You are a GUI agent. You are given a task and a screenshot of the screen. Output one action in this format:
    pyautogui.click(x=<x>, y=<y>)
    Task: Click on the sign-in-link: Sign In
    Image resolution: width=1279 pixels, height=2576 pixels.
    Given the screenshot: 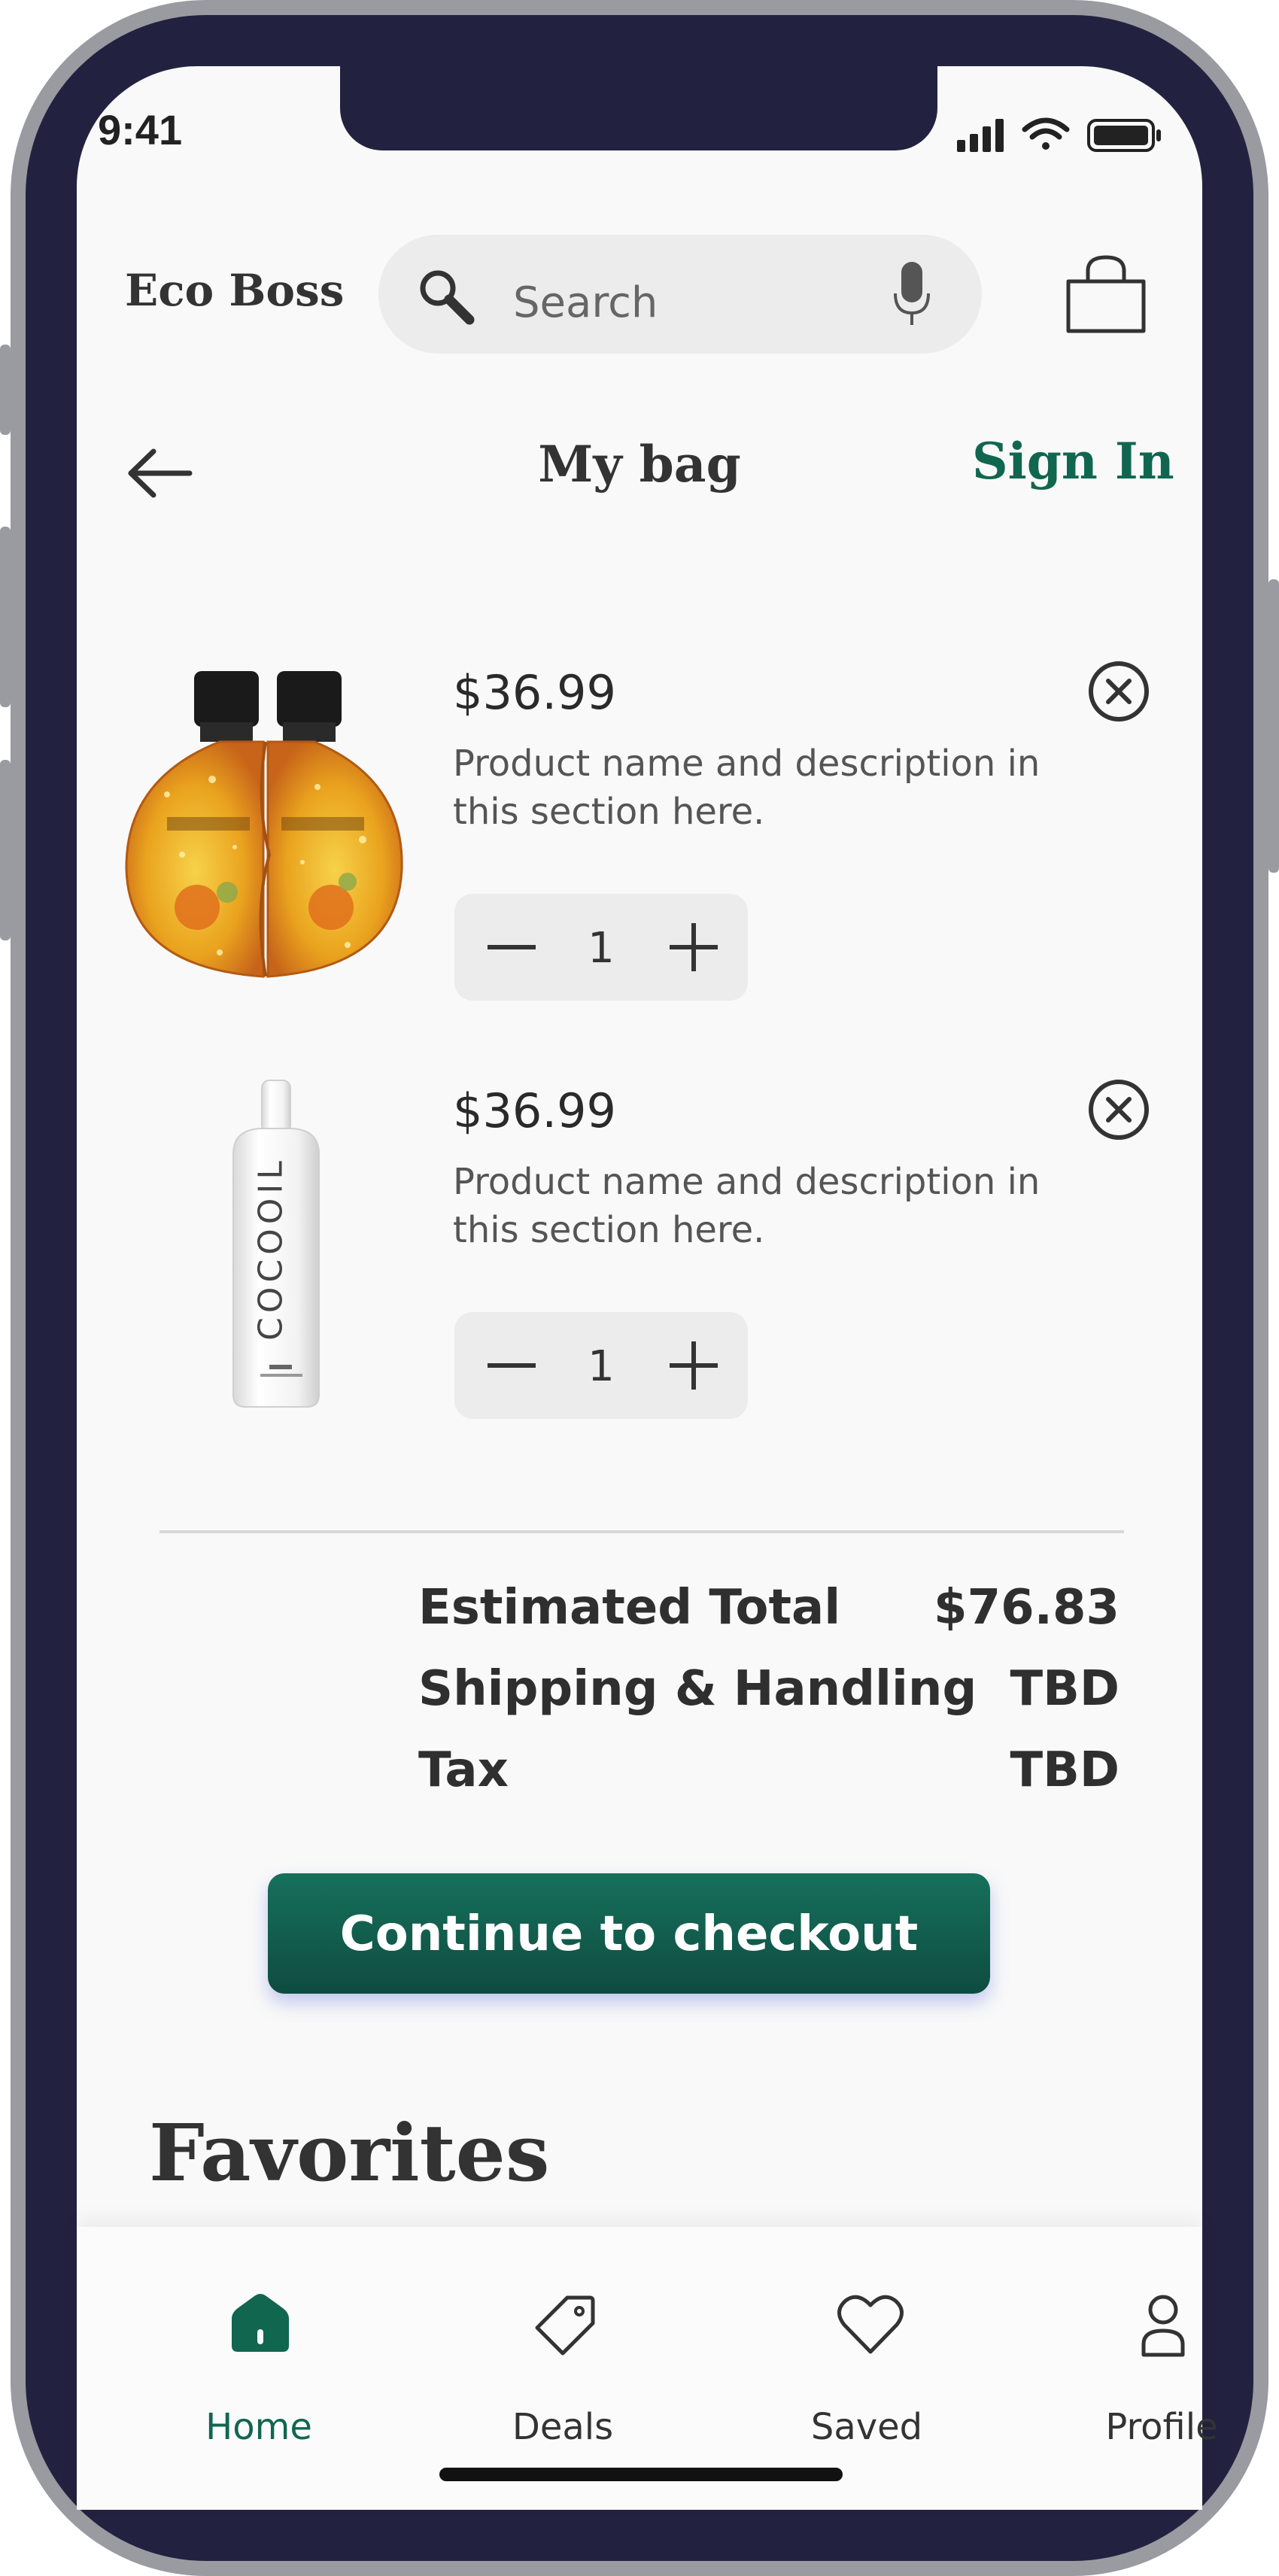 What is the action you would take?
    pyautogui.click(x=1073, y=462)
    